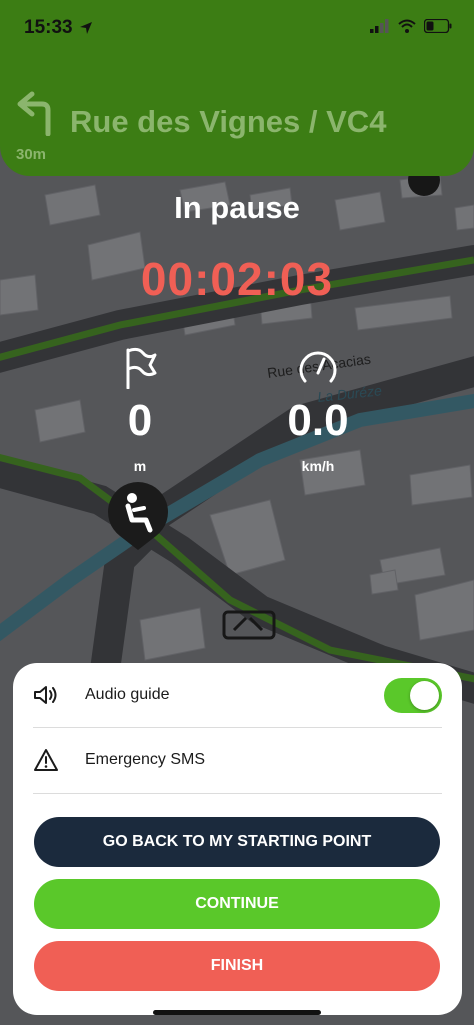 The width and height of the screenshot is (474, 1025). Describe the element at coordinates (46, 760) in the screenshot. I see `warning-triangle-icon` at that location.